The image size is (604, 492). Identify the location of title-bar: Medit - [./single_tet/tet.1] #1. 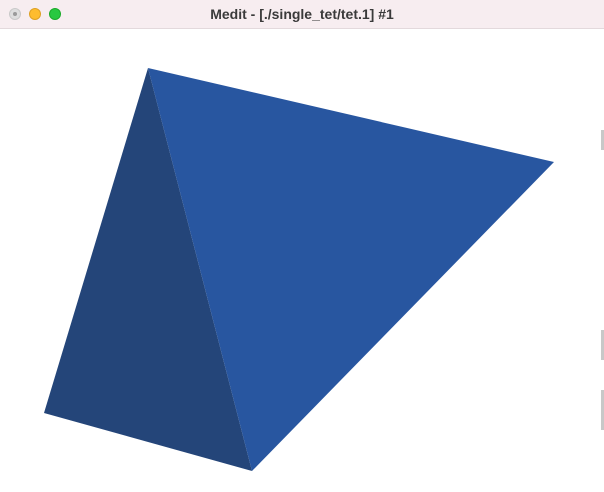
(302, 14).